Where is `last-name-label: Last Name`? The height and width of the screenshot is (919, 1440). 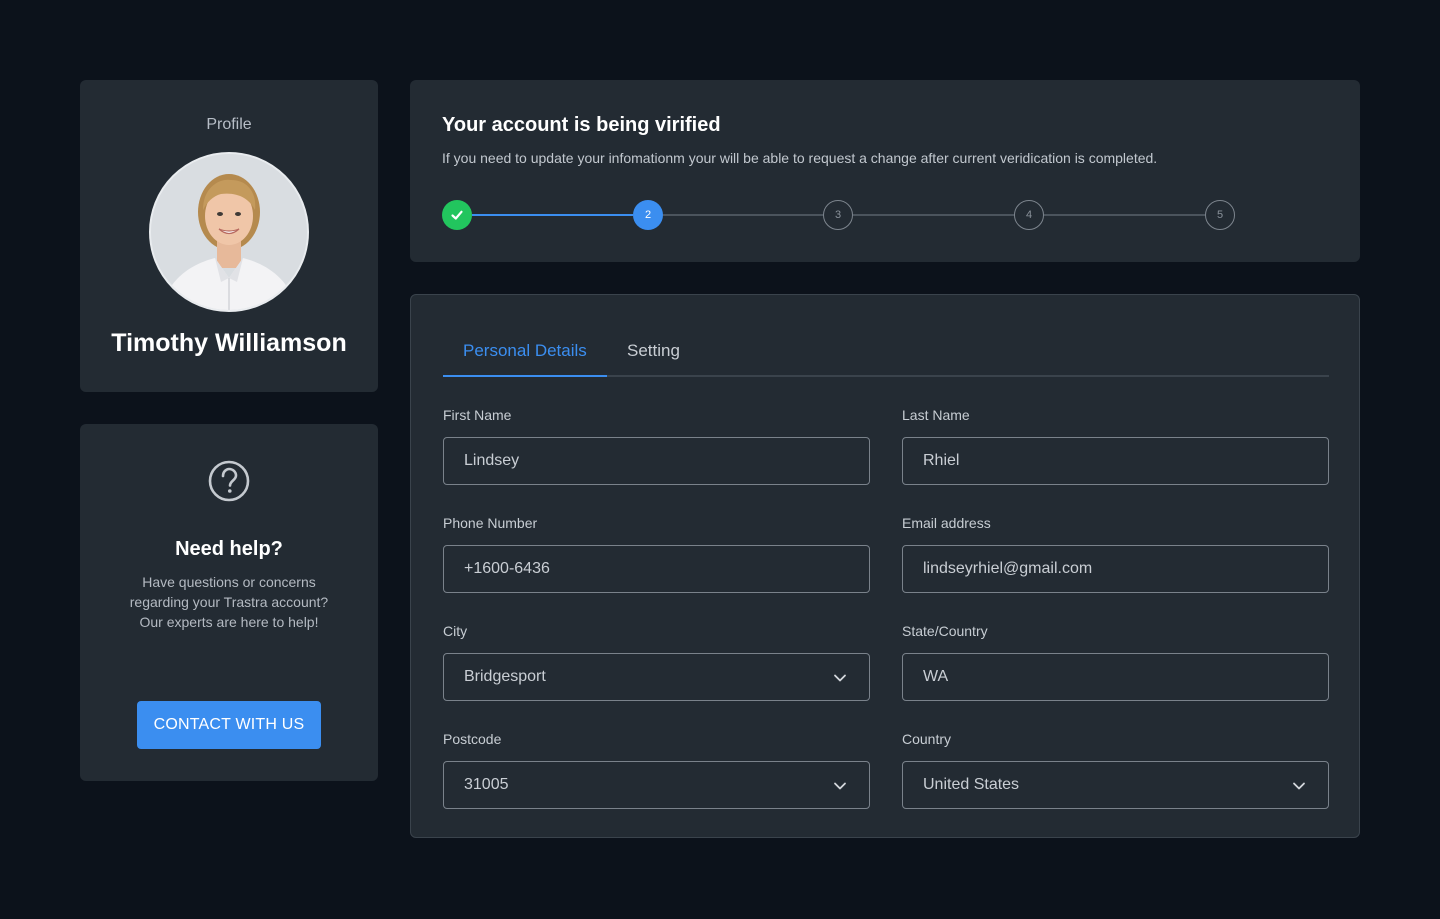
last-name-label: Last Name is located at coordinates (936, 415).